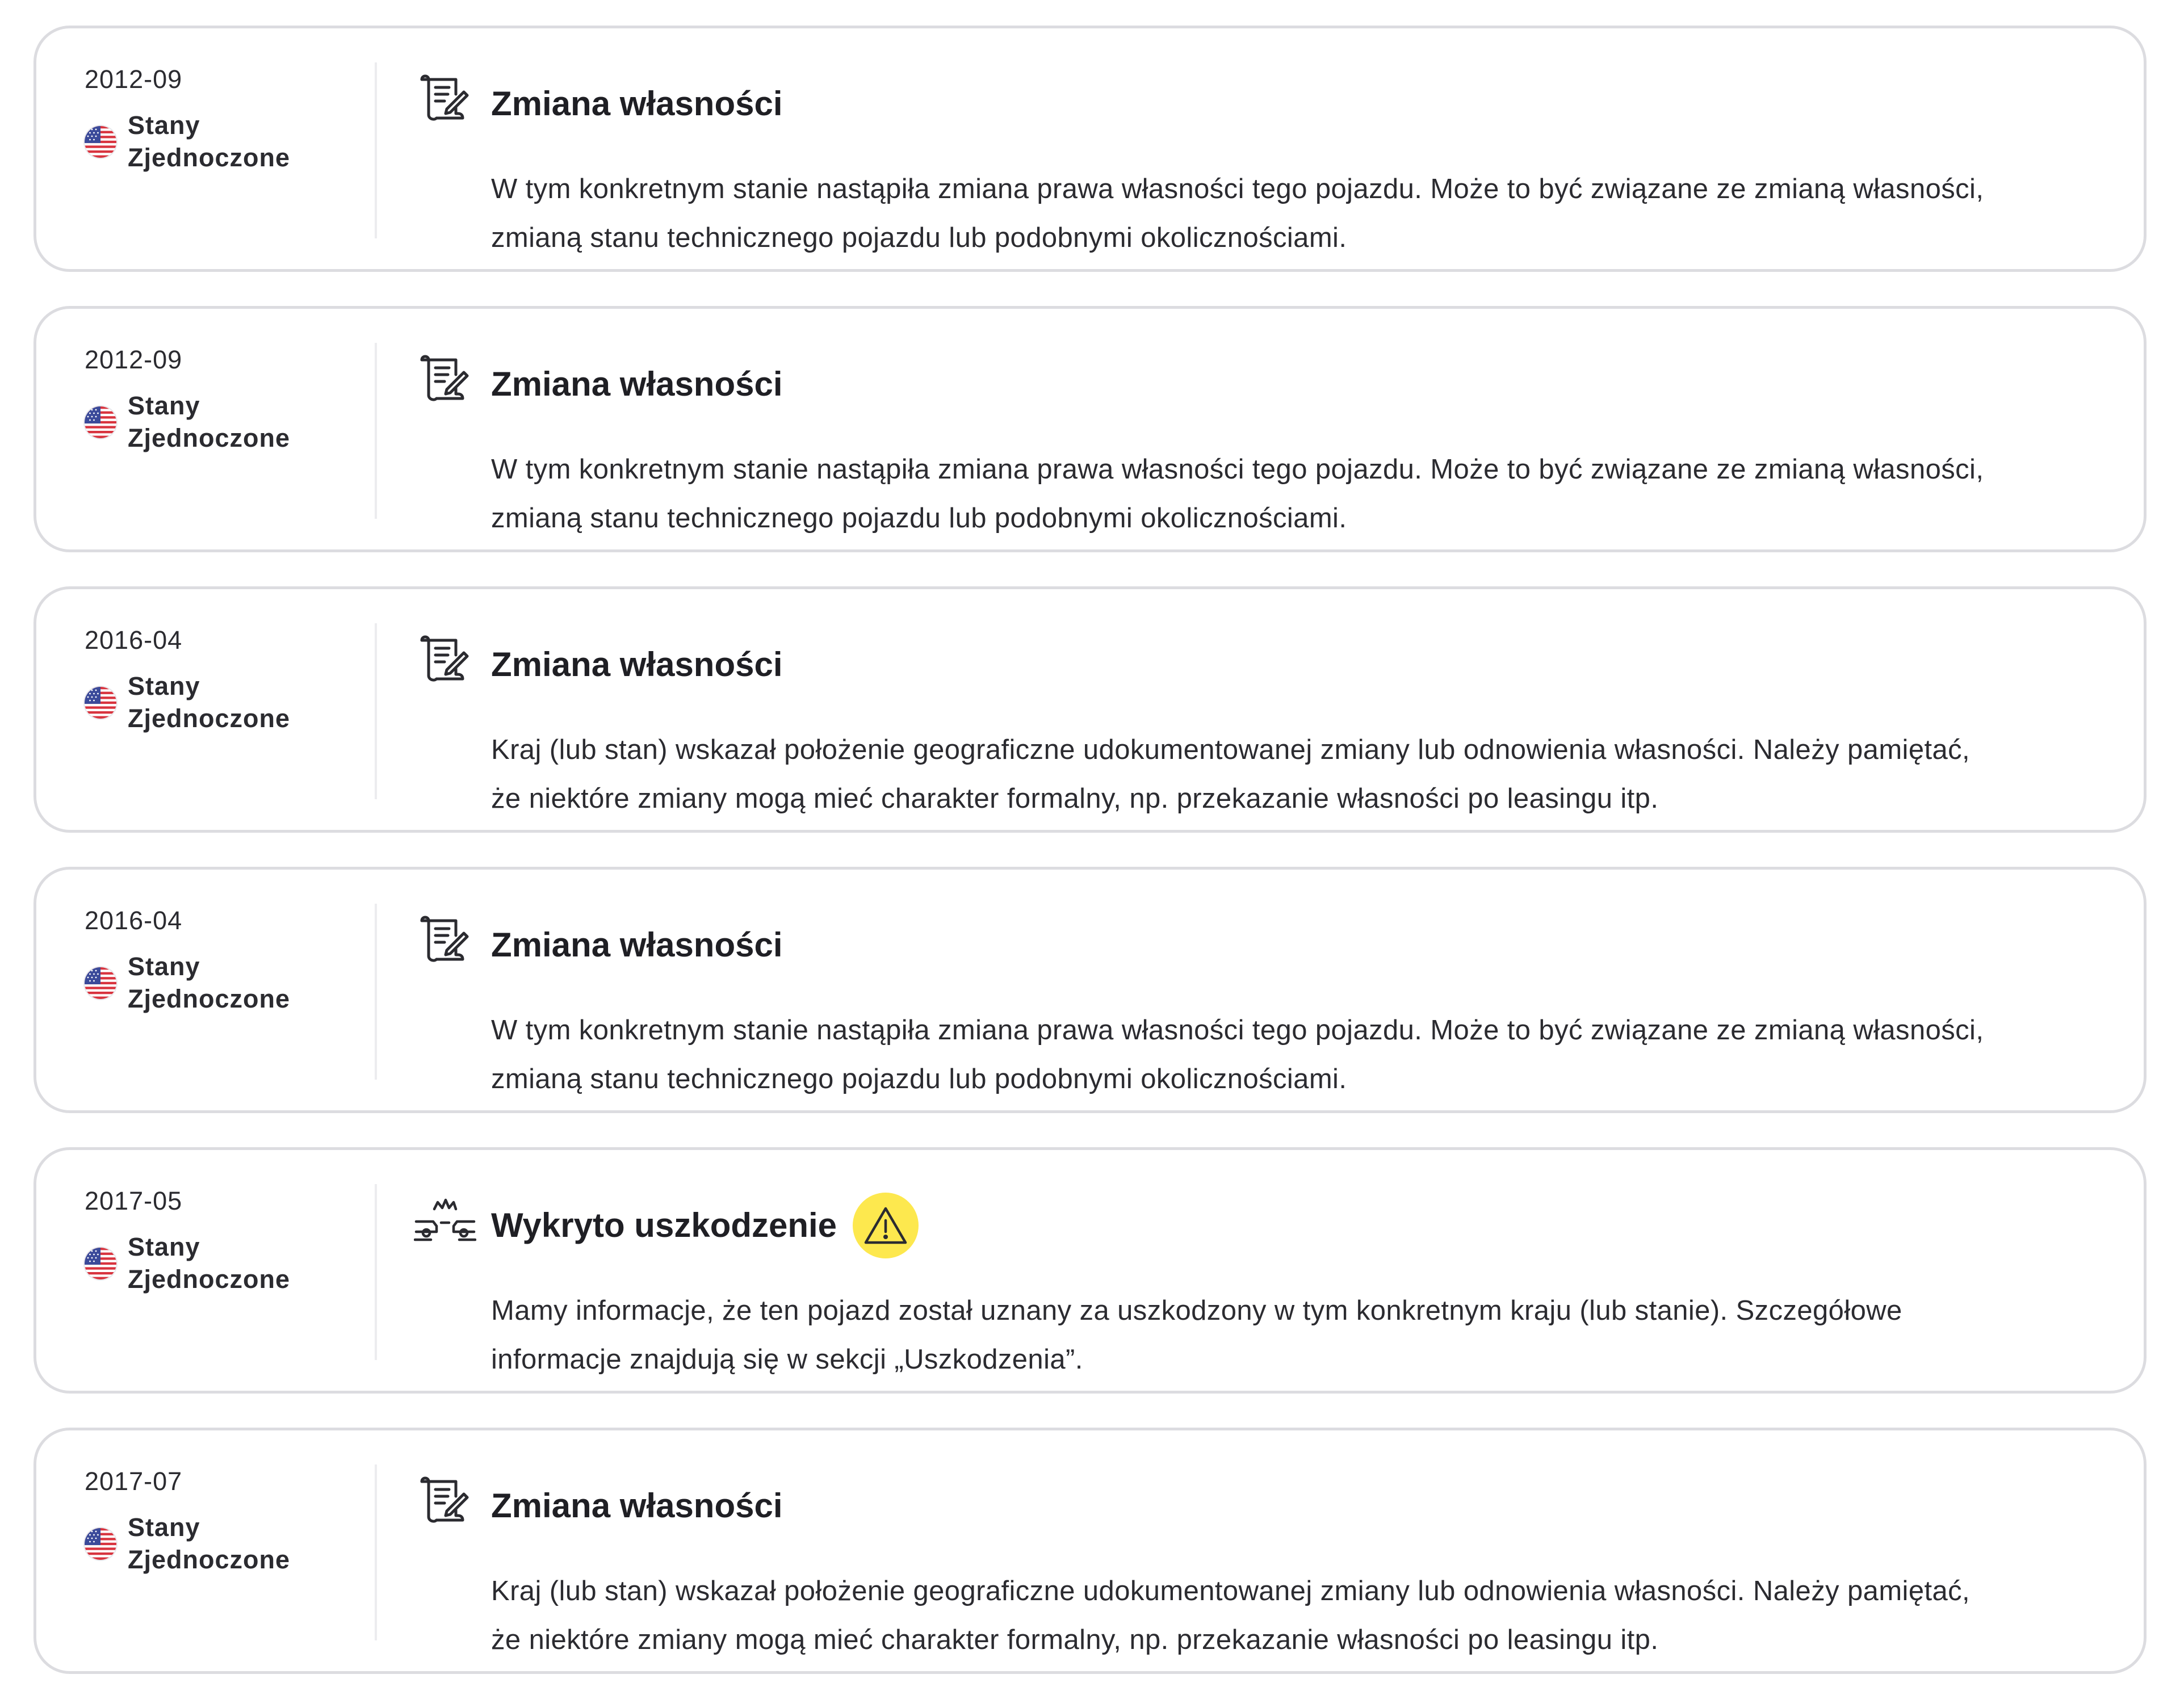 The height and width of the screenshot is (1708, 2180). Describe the element at coordinates (664, 1225) in the screenshot. I see `event-title: Wykryto uszkodzenie` at that location.